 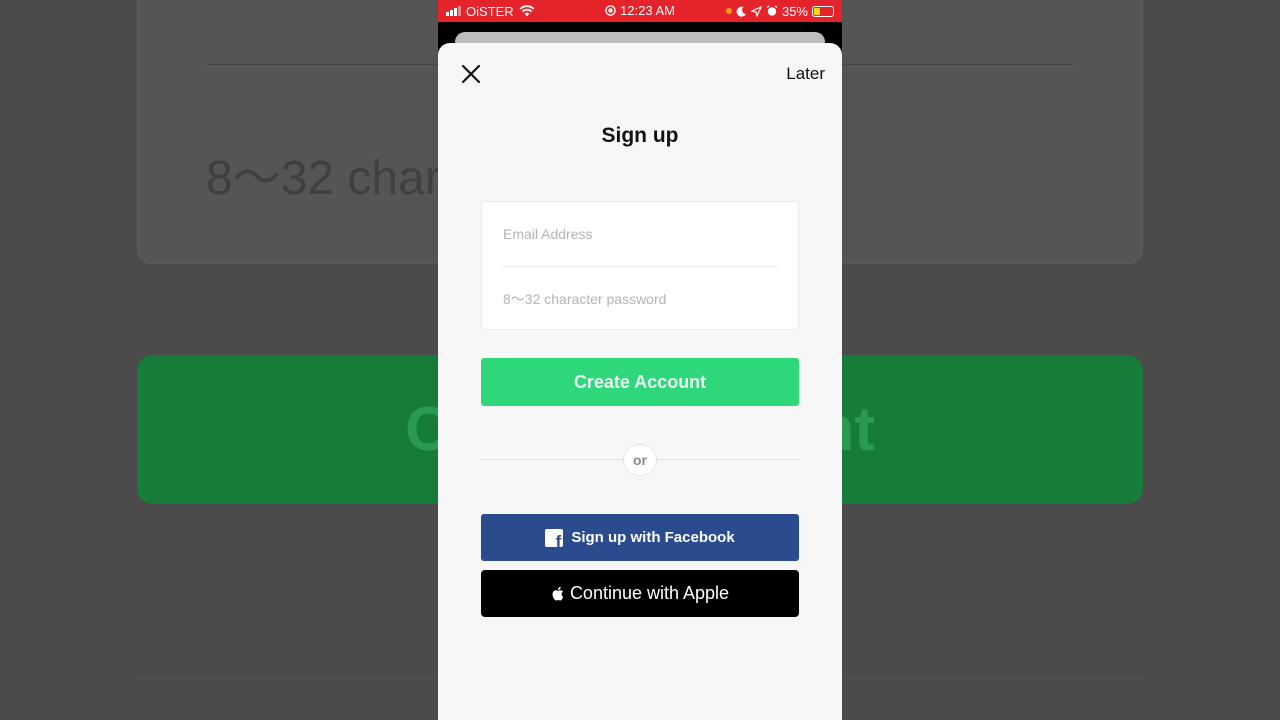 What do you see at coordinates (741, 11) in the screenshot?
I see `moon-icon` at bounding box center [741, 11].